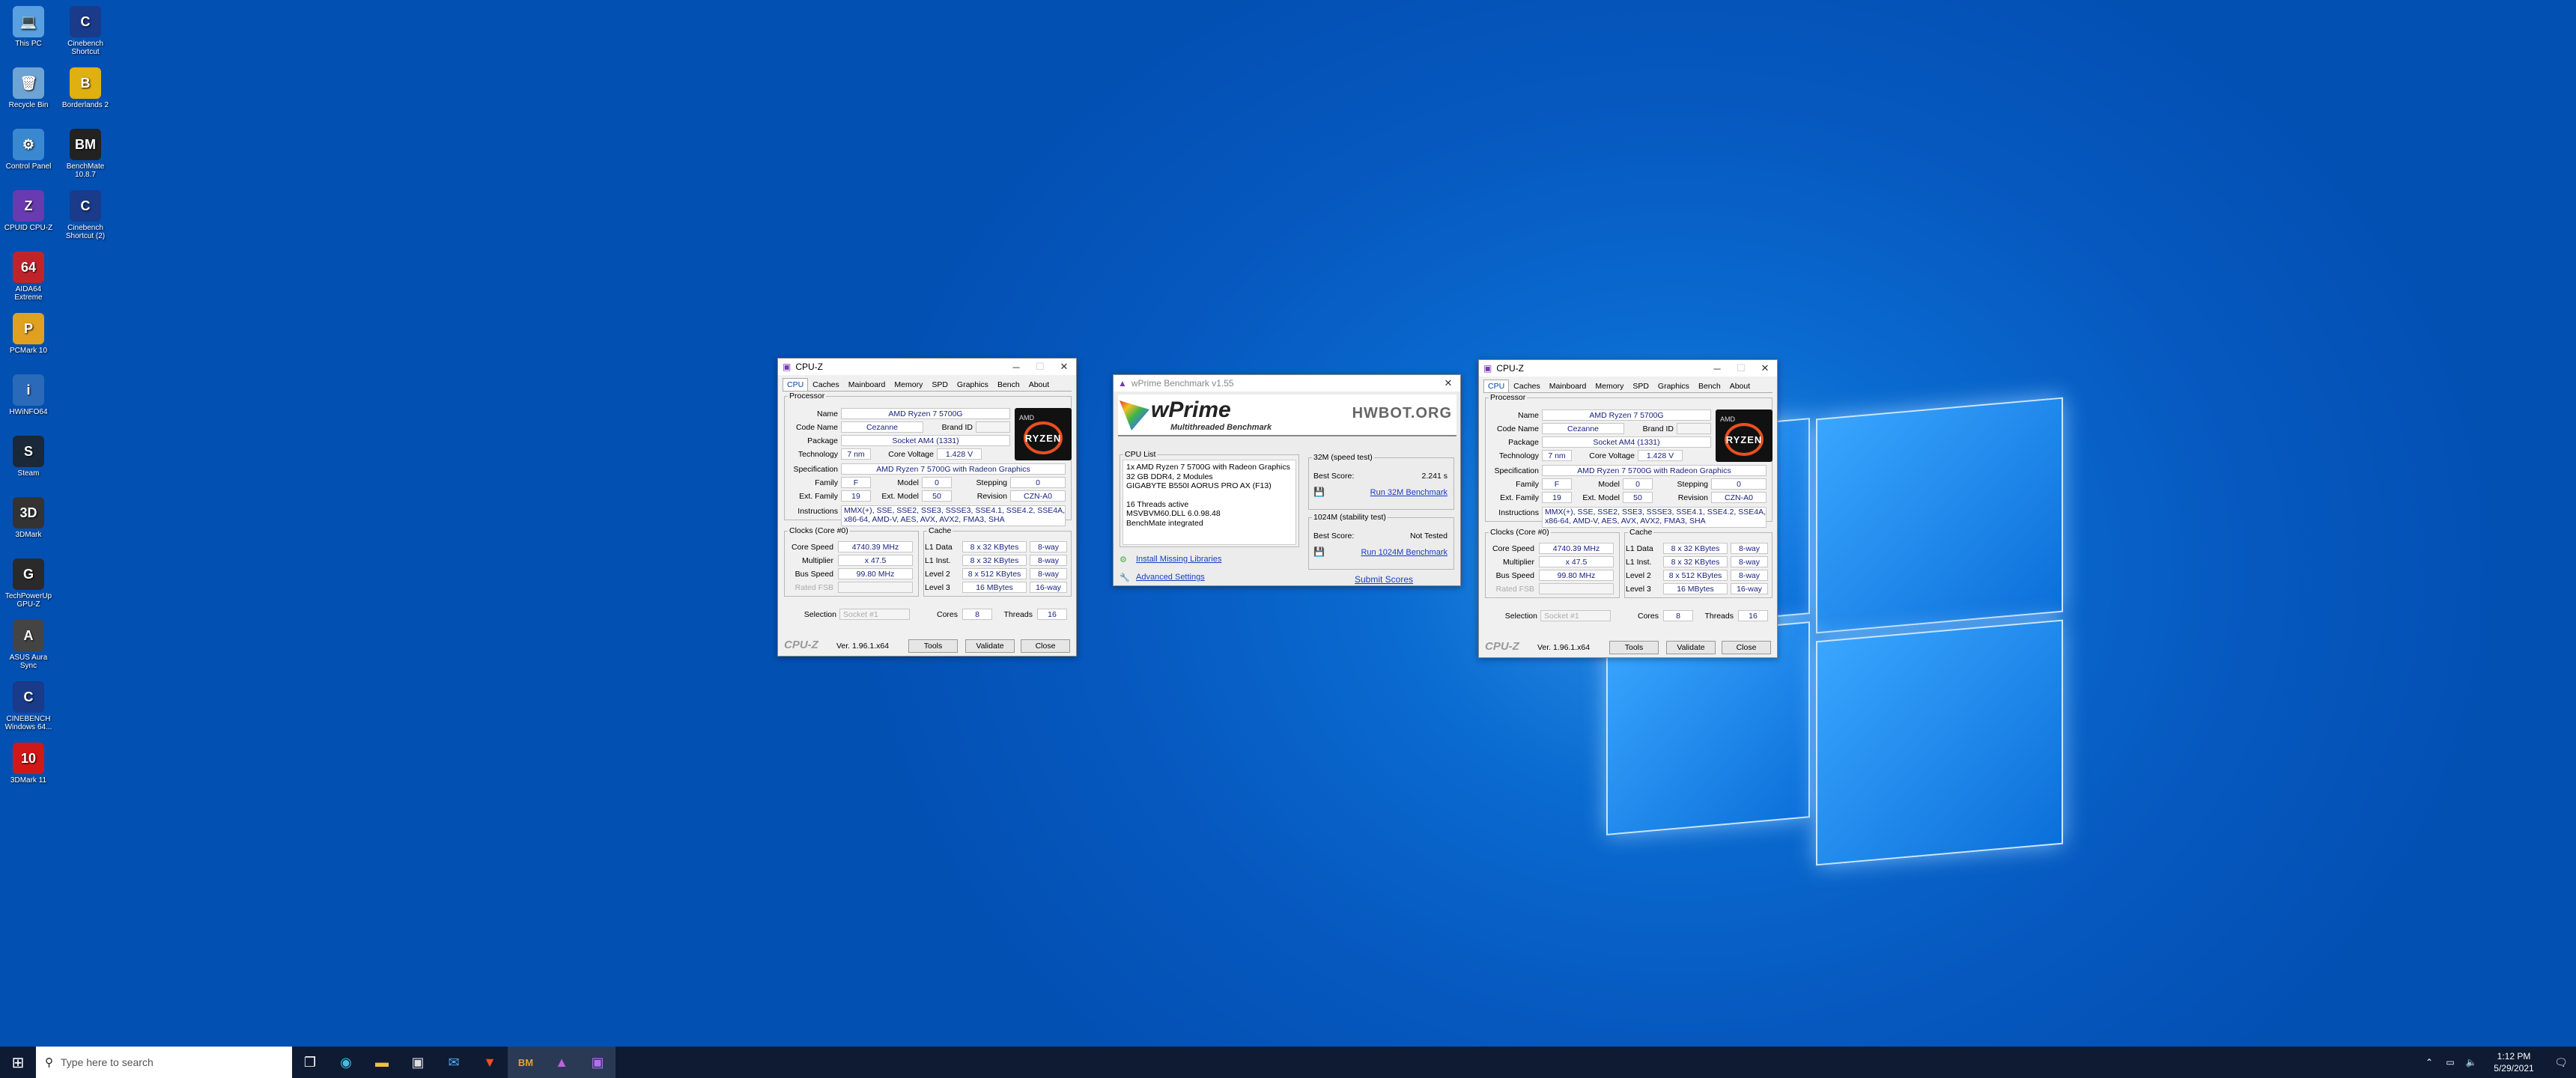 Image resolution: width=2576 pixels, height=1078 pixels. I want to click on model-label: Model, so click(908, 482).